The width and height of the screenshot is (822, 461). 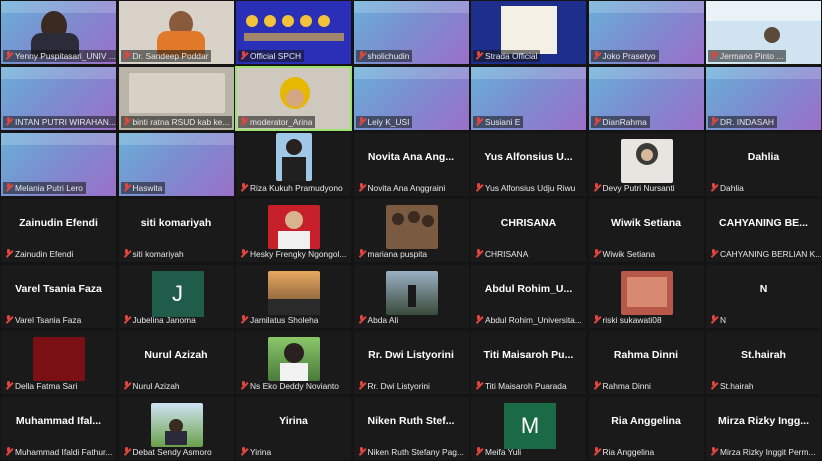 I want to click on participant-name: riski sukawati08, so click(x=628, y=320).